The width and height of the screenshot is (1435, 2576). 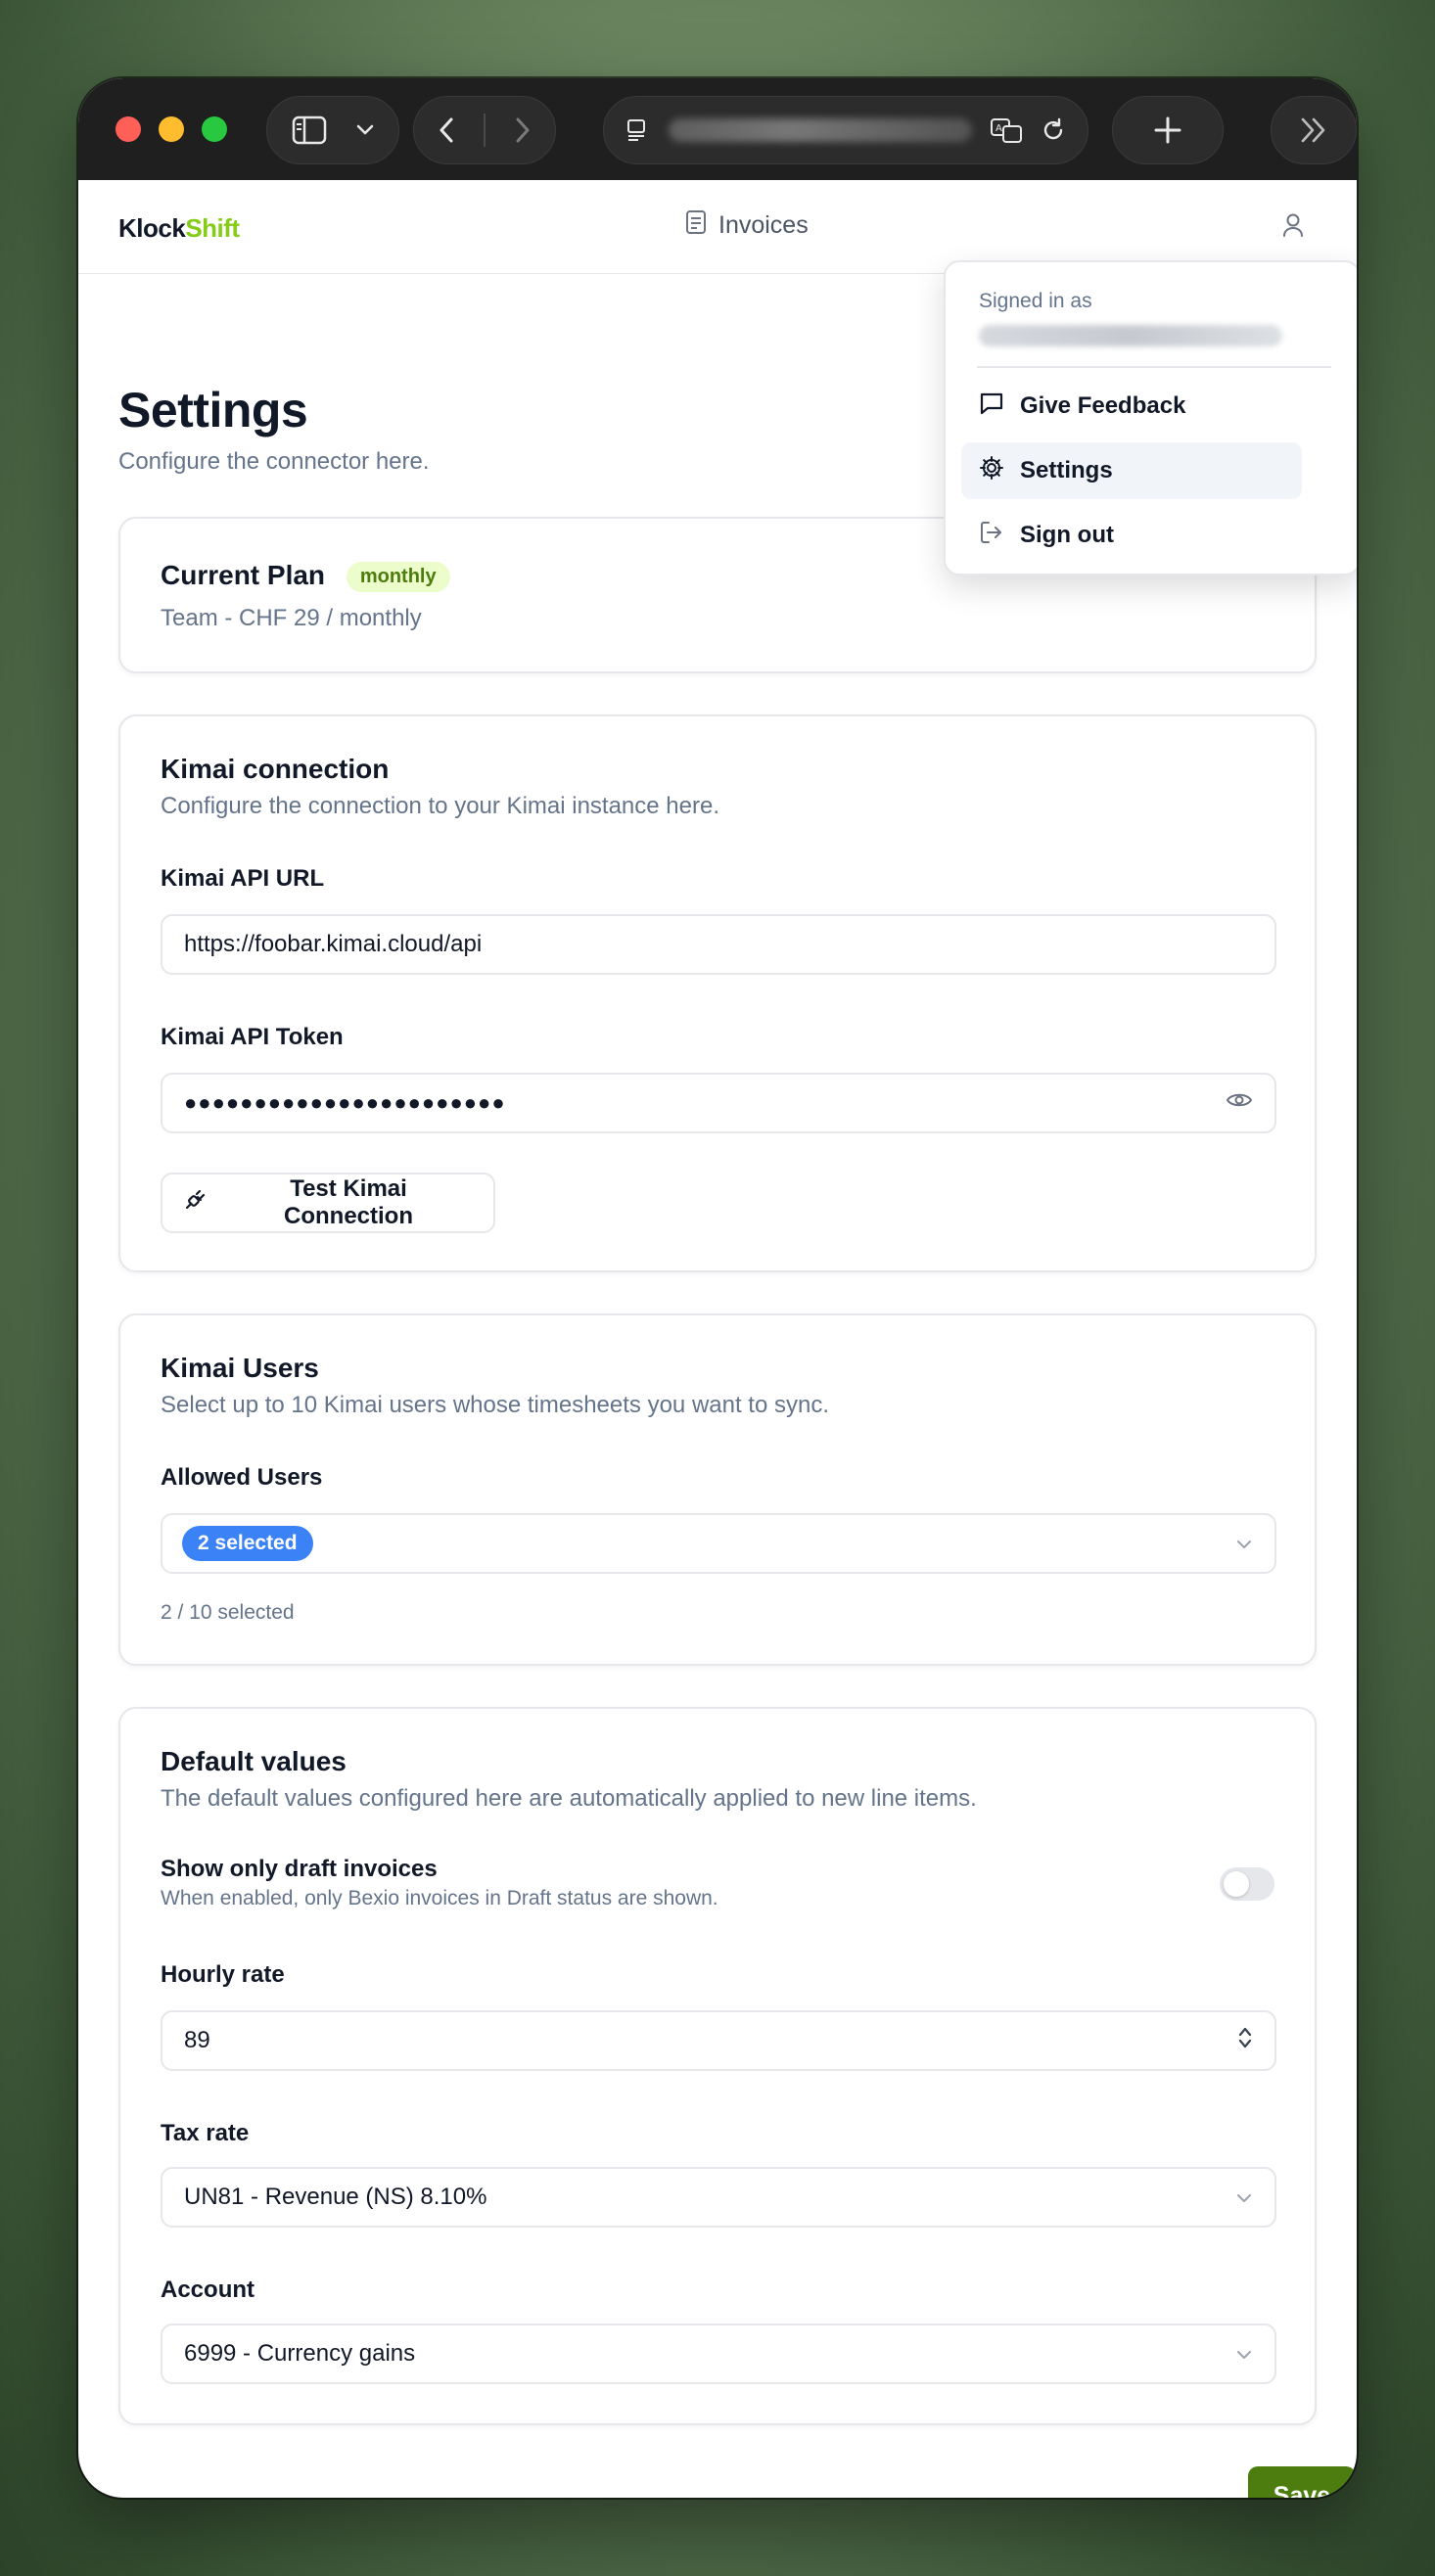 What do you see at coordinates (213, 410) in the screenshot?
I see `page-title: Settings` at bounding box center [213, 410].